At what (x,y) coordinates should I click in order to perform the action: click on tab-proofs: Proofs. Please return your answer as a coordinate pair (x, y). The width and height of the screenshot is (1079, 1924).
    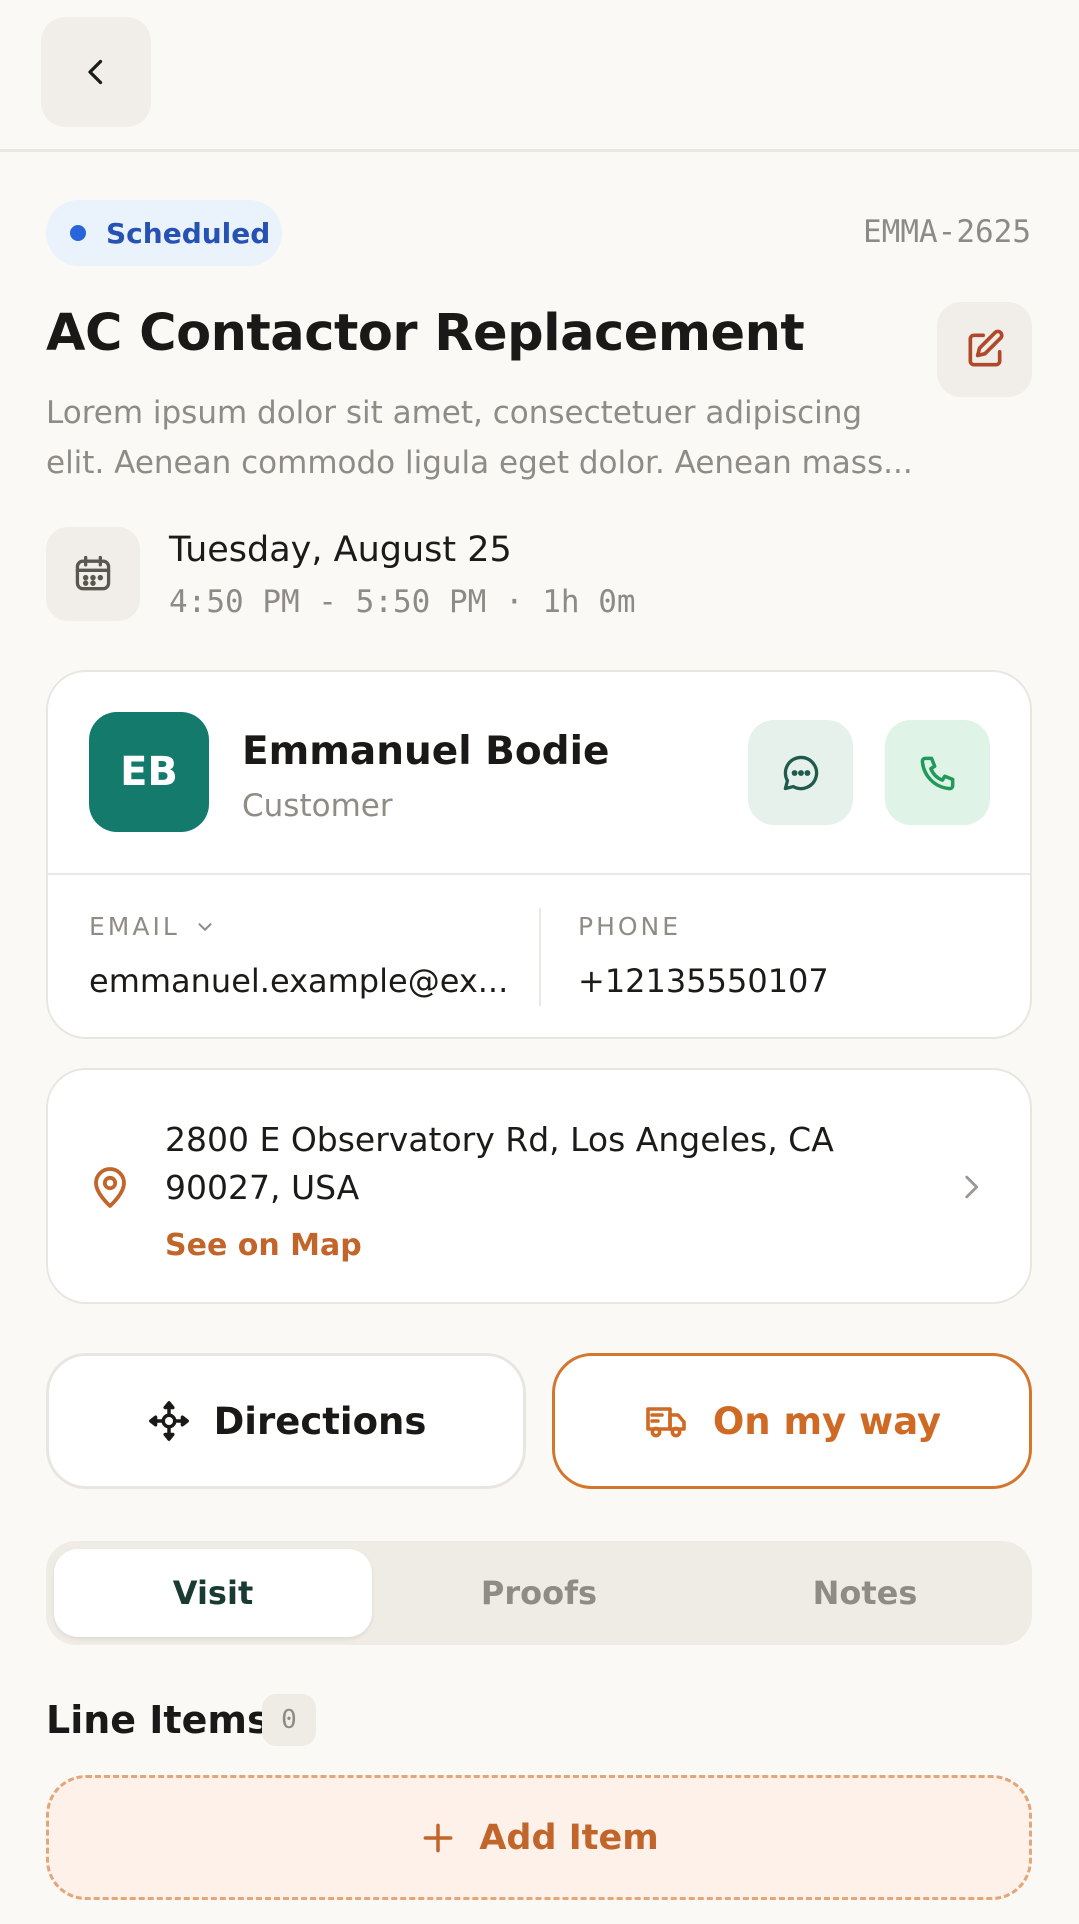
    Looking at the image, I should click on (539, 1593).